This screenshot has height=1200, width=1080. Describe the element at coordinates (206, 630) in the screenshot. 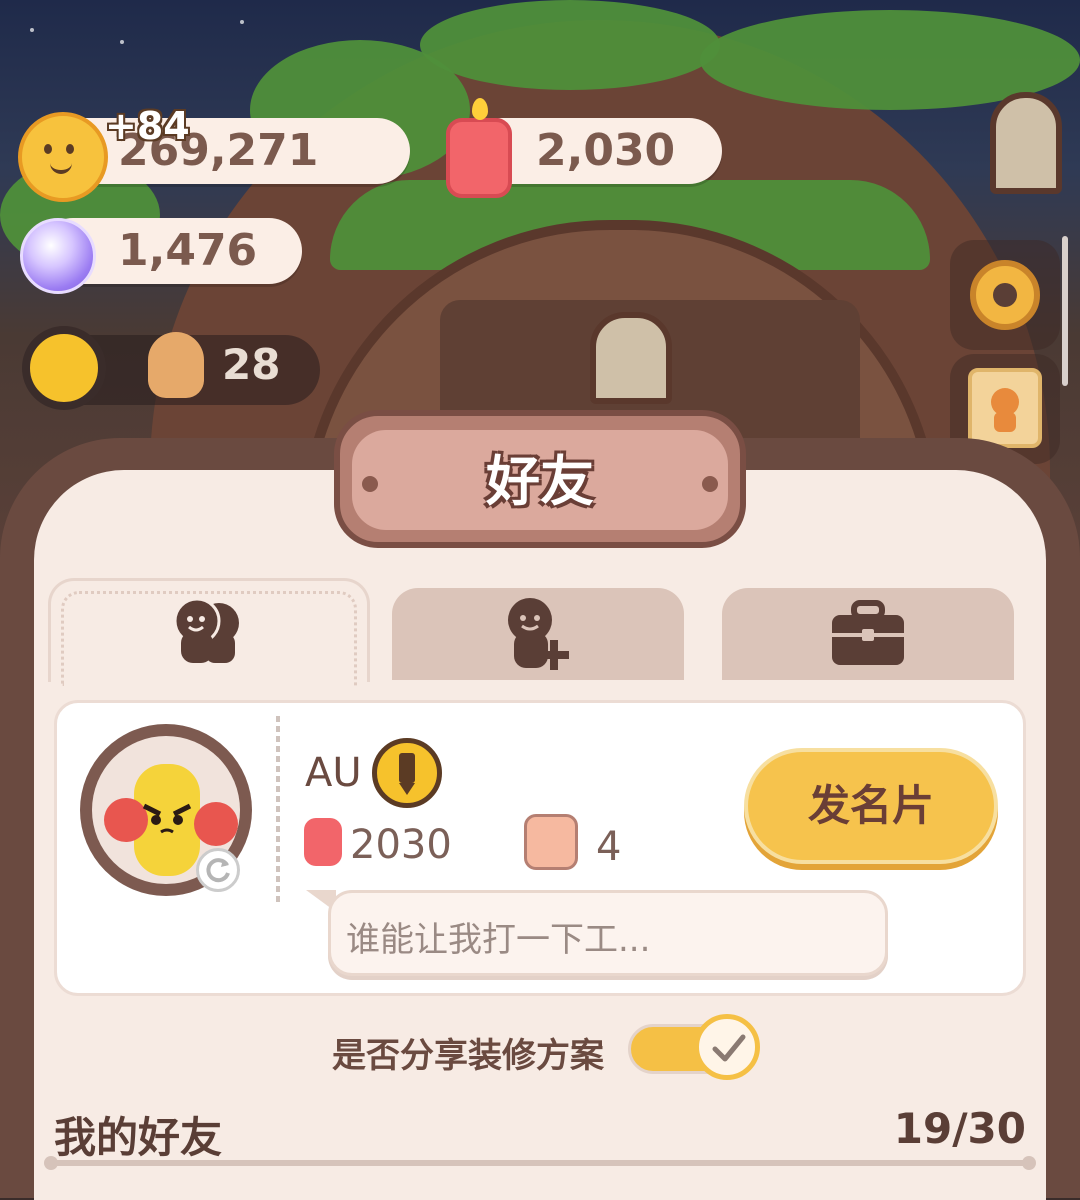

I see `friends-icon` at that location.